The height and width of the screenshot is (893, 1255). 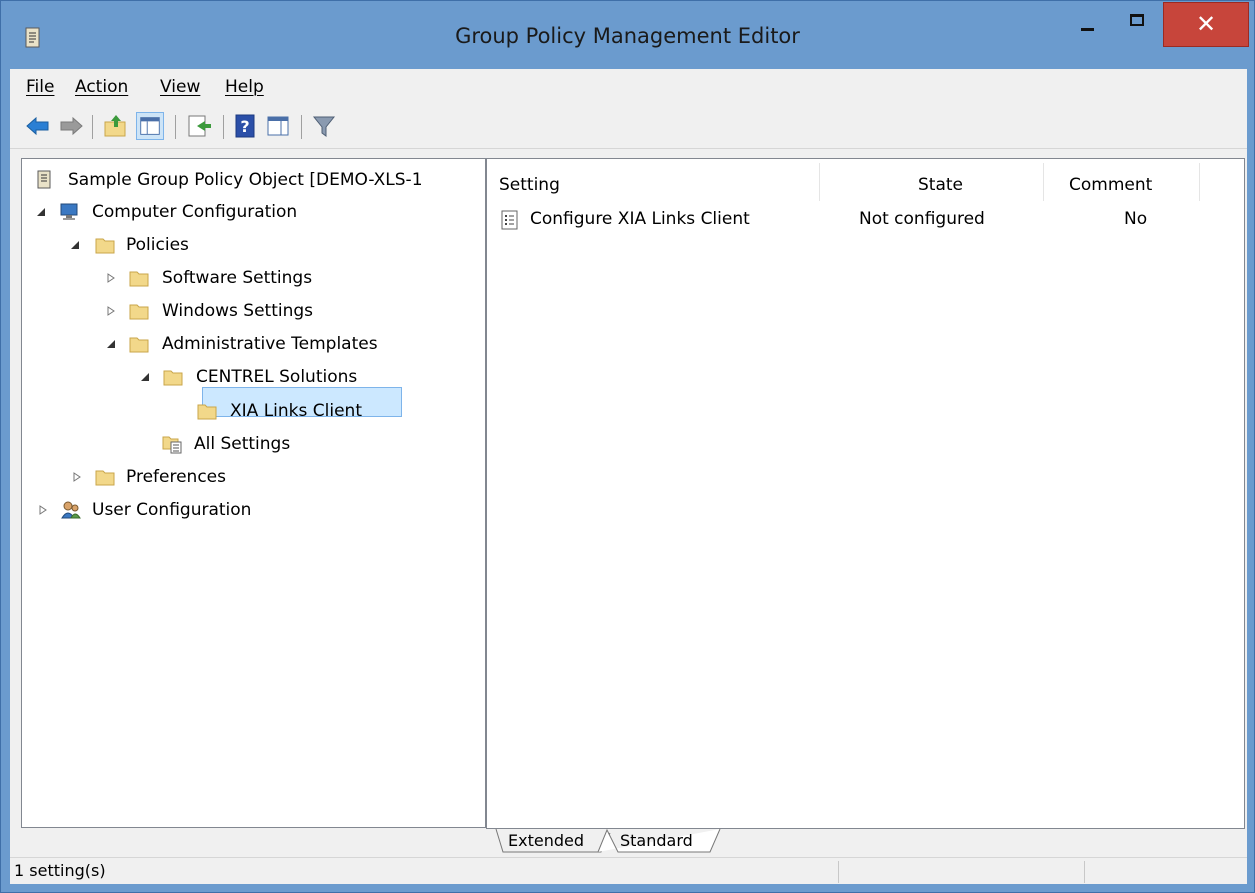 What do you see at coordinates (865, 841) in the screenshot?
I see `view-tabs: Extended Standard` at bounding box center [865, 841].